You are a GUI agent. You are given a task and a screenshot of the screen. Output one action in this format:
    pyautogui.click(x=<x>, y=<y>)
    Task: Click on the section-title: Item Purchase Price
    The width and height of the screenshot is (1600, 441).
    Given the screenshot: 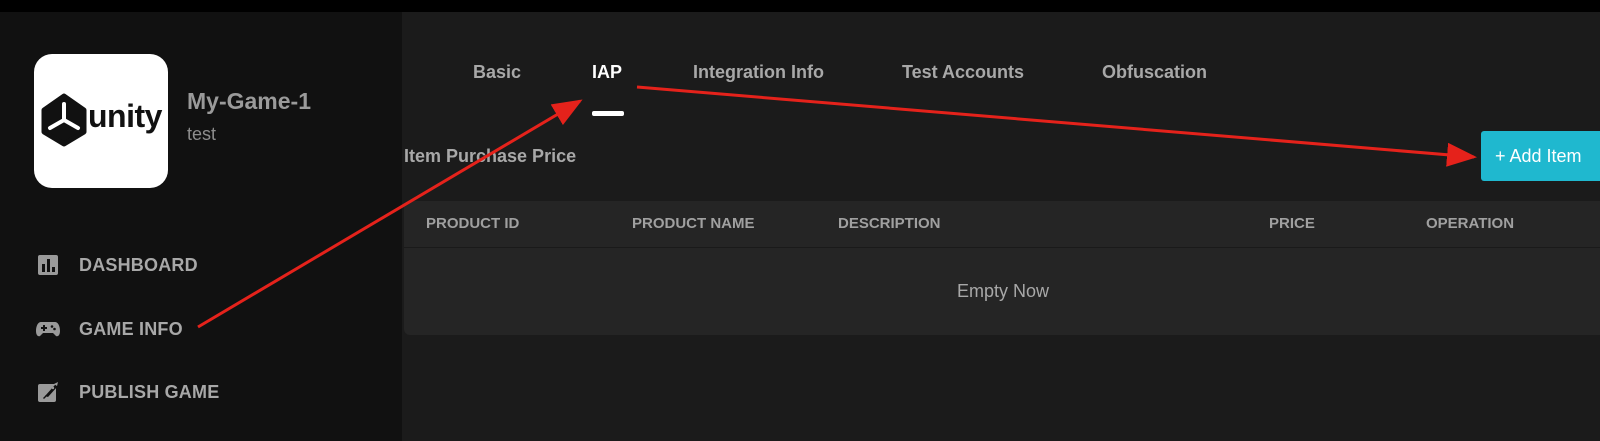 What is the action you would take?
    pyautogui.click(x=490, y=156)
    